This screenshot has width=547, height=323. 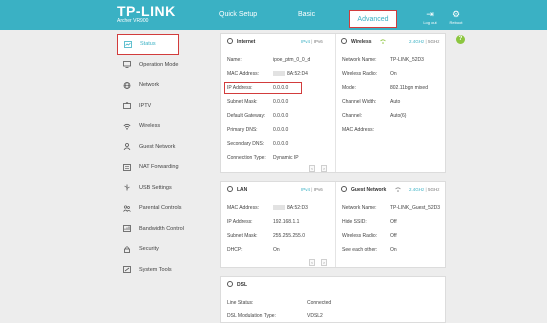 What do you see at coordinates (126, 106) in the screenshot?
I see `tv-icon` at bounding box center [126, 106].